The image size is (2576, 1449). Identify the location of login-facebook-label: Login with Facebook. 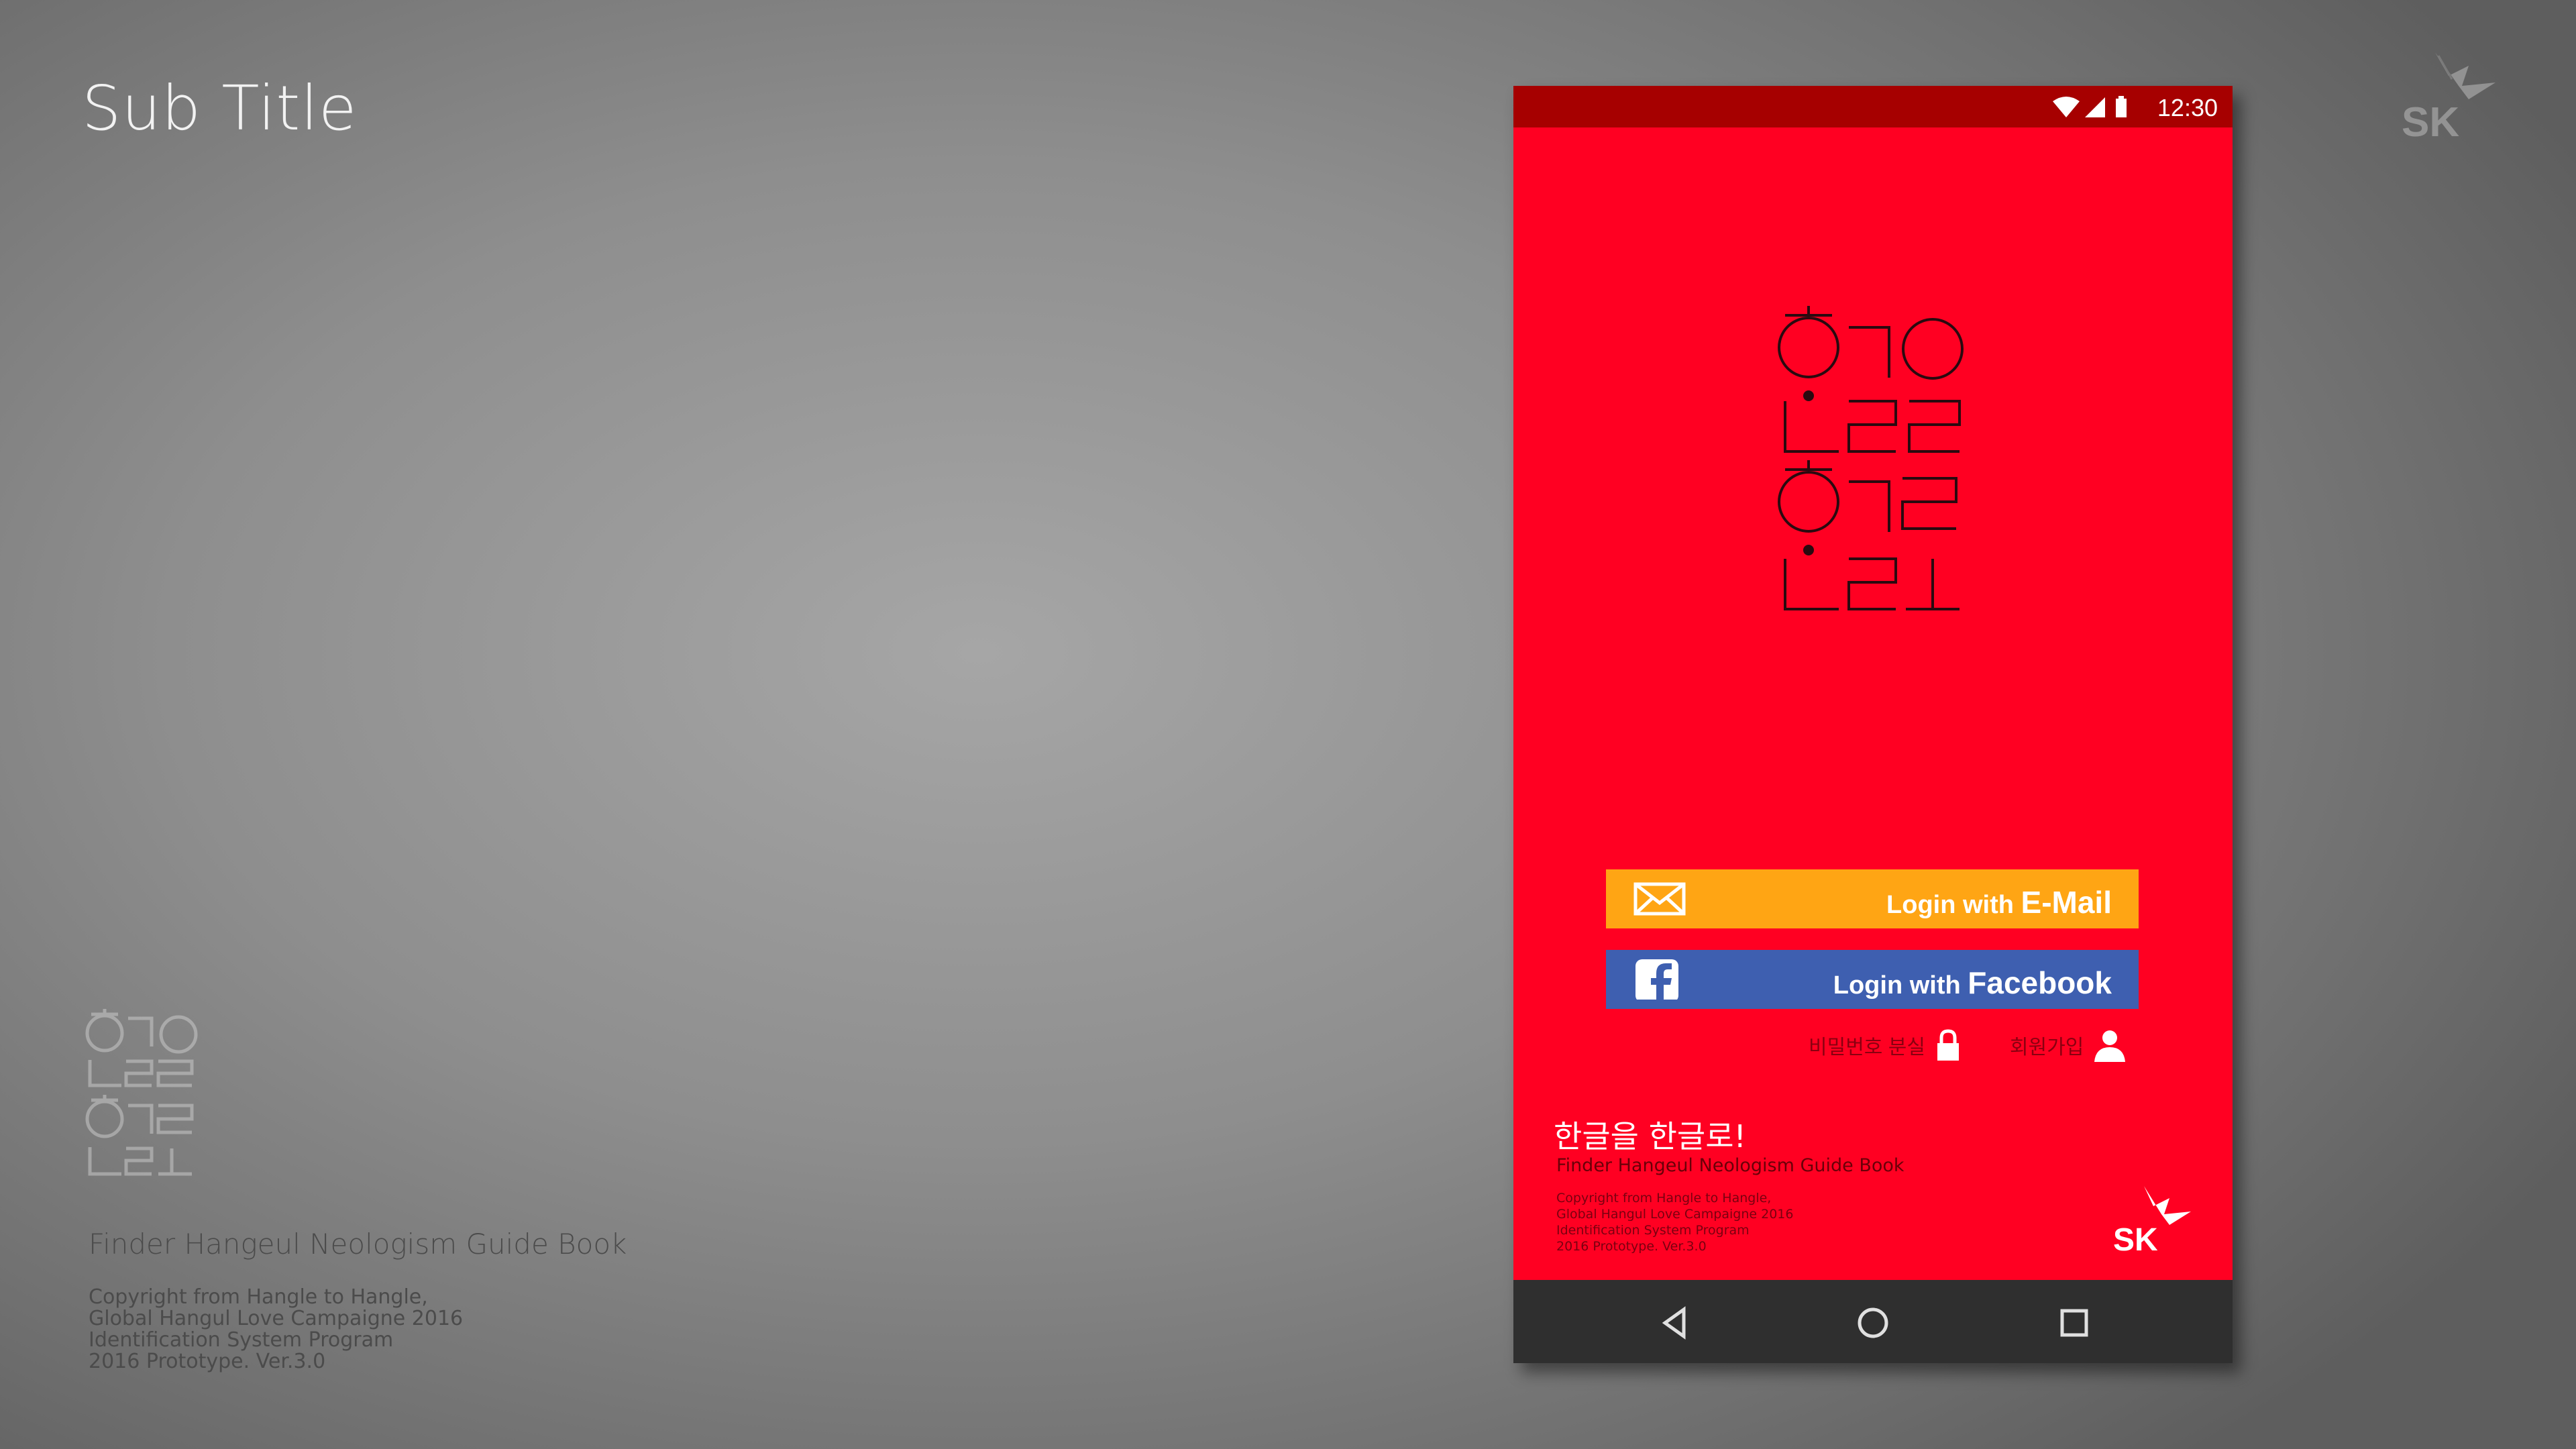
(1972, 983).